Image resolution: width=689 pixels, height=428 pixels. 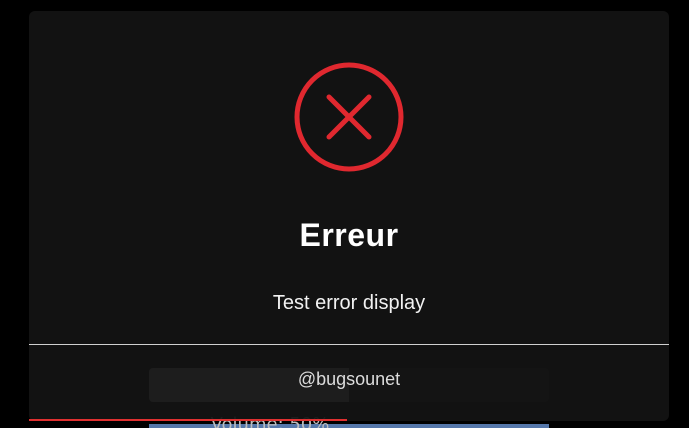 I want to click on dialog-divider, so click(x=349, y=344).